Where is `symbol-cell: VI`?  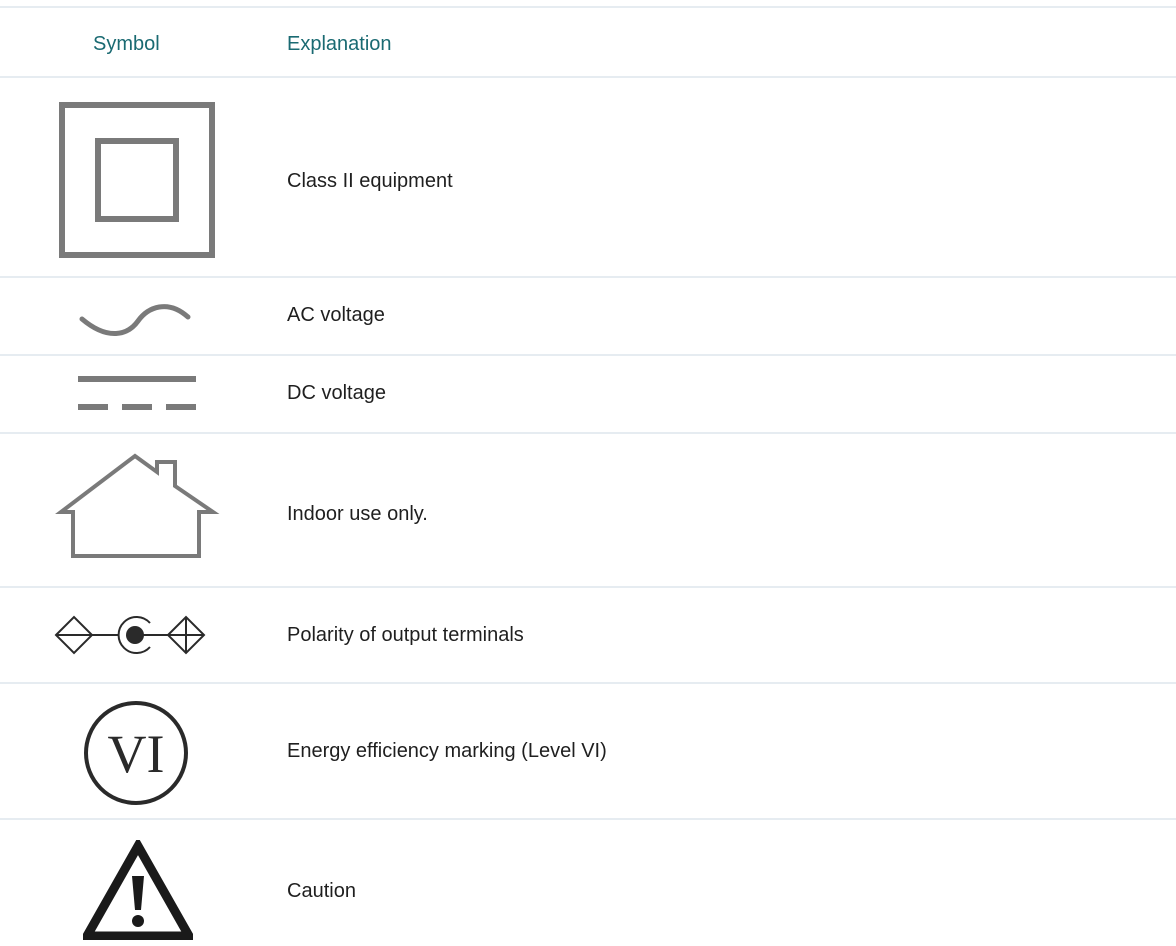 symbol-cell: VI is located at coordinates (136, 752).